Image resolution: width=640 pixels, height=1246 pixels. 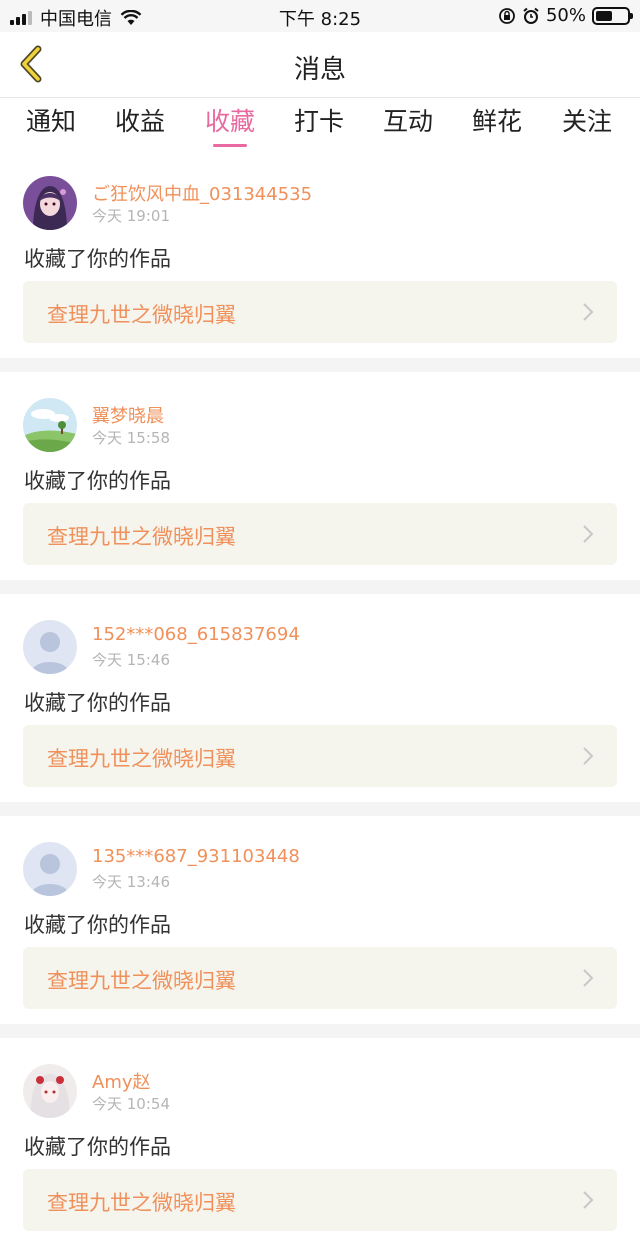 I want to click on tab-label: 收益, so click(x=139, y=121).